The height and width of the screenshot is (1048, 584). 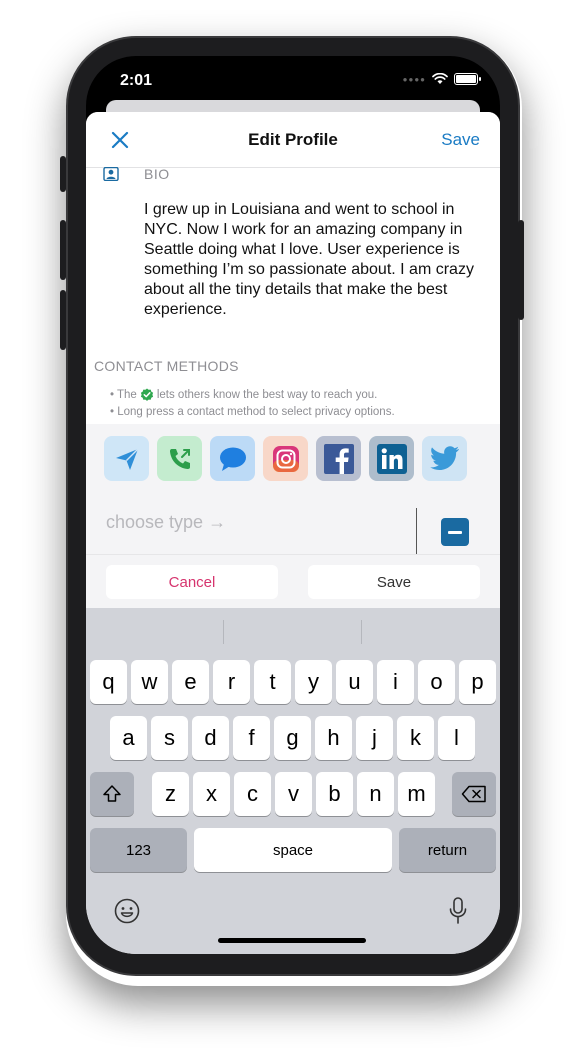 What do you see at coordinates (63, 250) in the screenshot?
I see `volume-up-button` at bounding box center [63, 250].